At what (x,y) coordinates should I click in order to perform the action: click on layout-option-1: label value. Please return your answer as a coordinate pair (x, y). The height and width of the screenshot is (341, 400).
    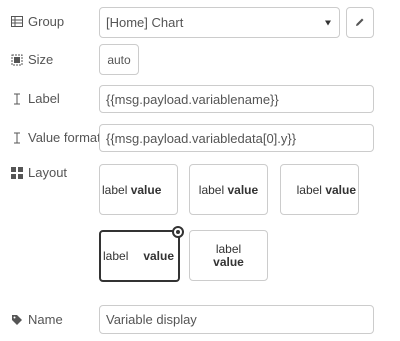
    Looking at the image, I should click on (138, 189).